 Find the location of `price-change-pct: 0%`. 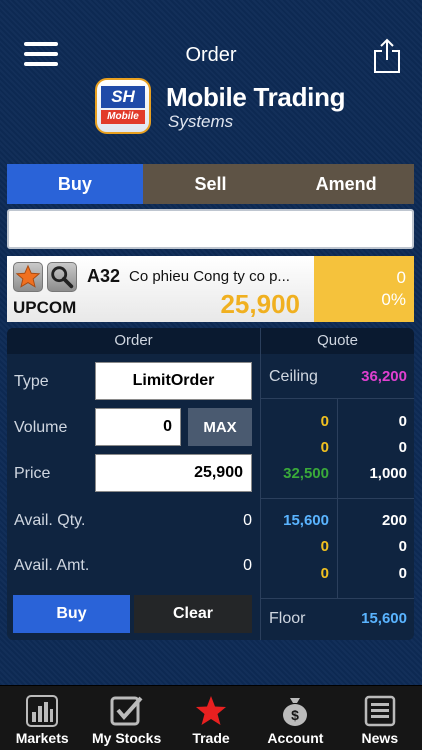

price-change-pct: 0% is located at coordinates (393, 299).